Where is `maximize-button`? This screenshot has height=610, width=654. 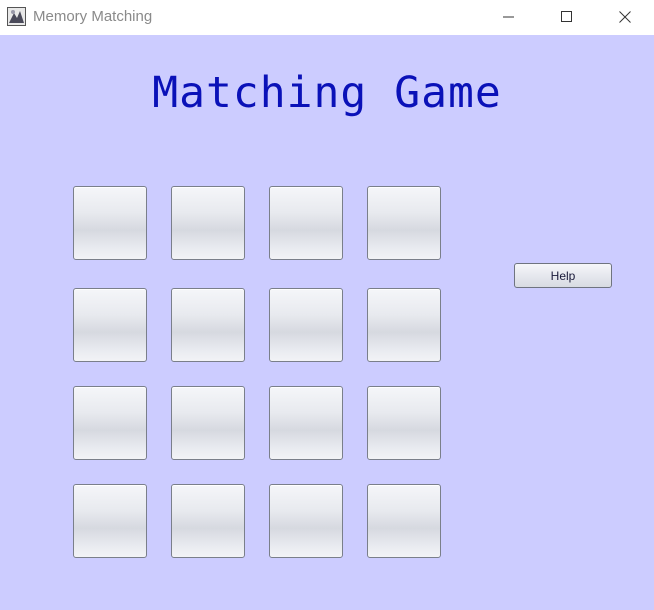
maximize-button is located at coordinates (567, 17).